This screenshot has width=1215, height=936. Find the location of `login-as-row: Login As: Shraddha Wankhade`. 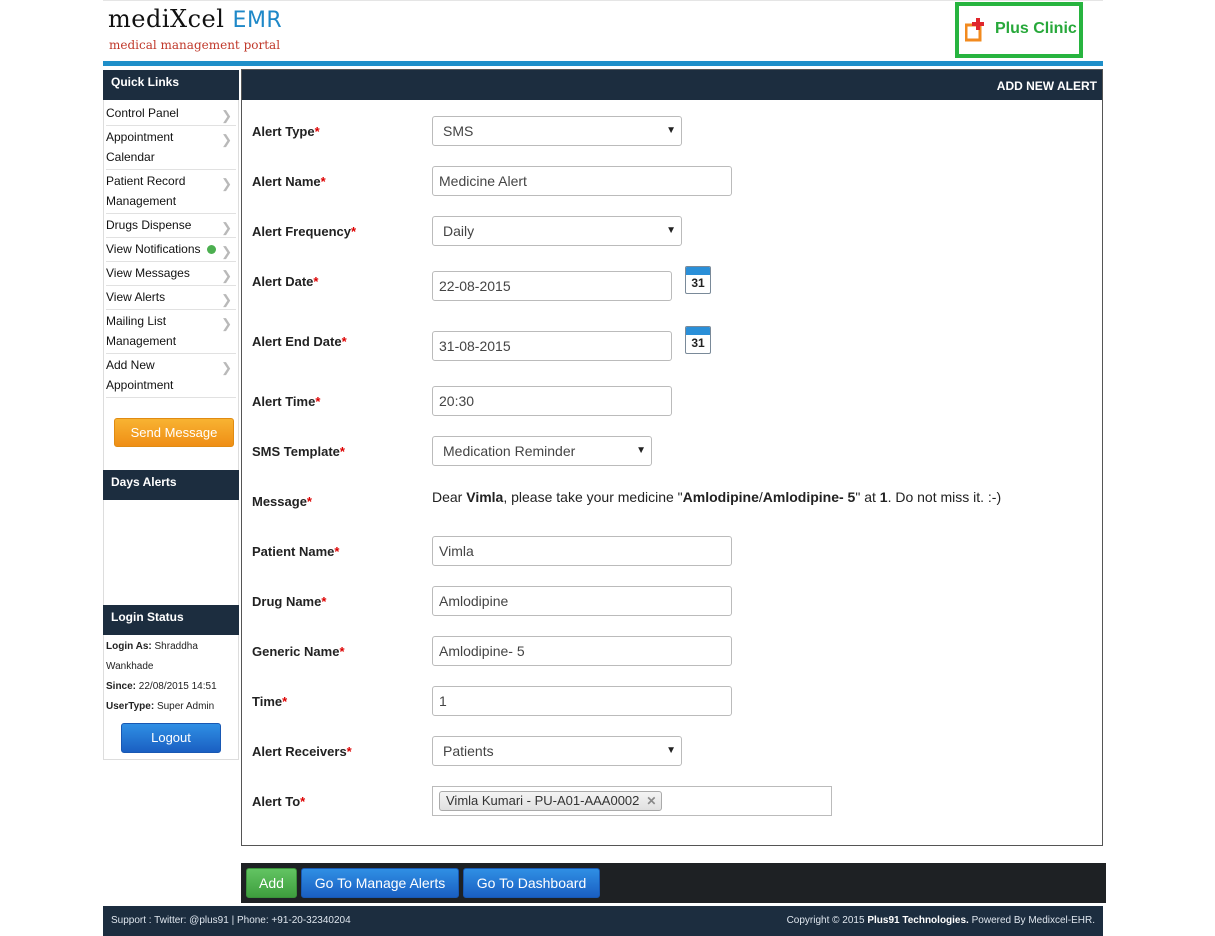

login-as-row: Login As: Shraddha Wankhade is located at coordinates (171, 657).